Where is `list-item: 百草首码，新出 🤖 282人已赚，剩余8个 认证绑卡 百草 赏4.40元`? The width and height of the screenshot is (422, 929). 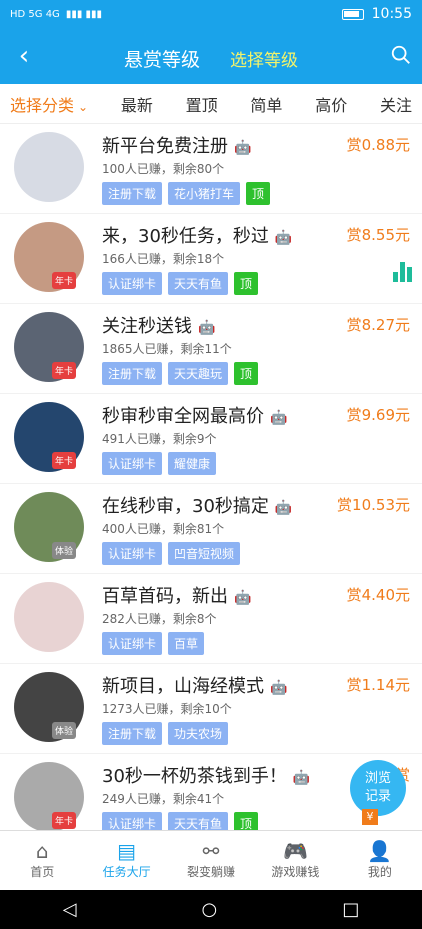
list-item: 百草首码，新出 🤖 282人已赚，剩余8个 认证绑卡 百草 赏4.40元 is located at coordinates (211, 619).